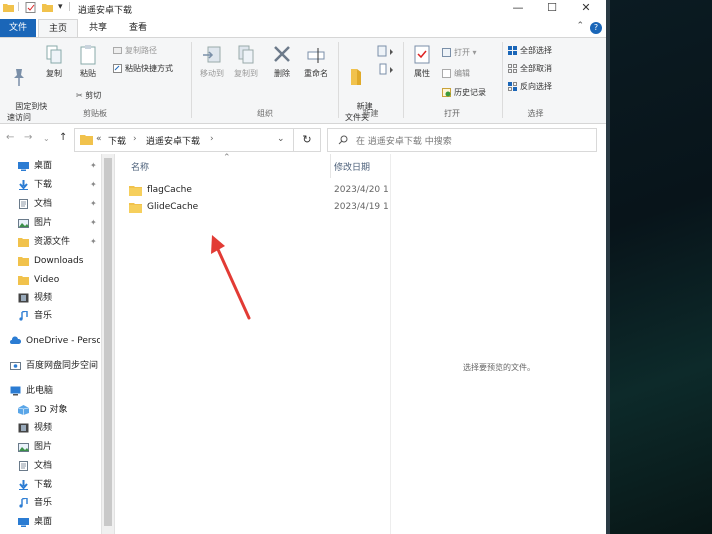  What do you see at coordinates (88, 96) in the screenshot?
I see `cut-button: ✂ 剪切` at bounding box center [88, 96].